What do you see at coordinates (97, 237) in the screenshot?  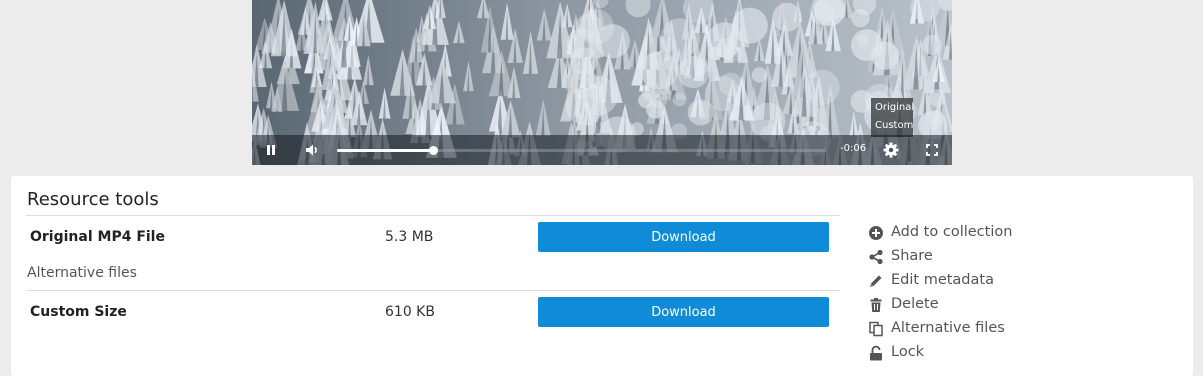 I see `file-name-original: Original MP4 File` at bounding box center [97, 237].